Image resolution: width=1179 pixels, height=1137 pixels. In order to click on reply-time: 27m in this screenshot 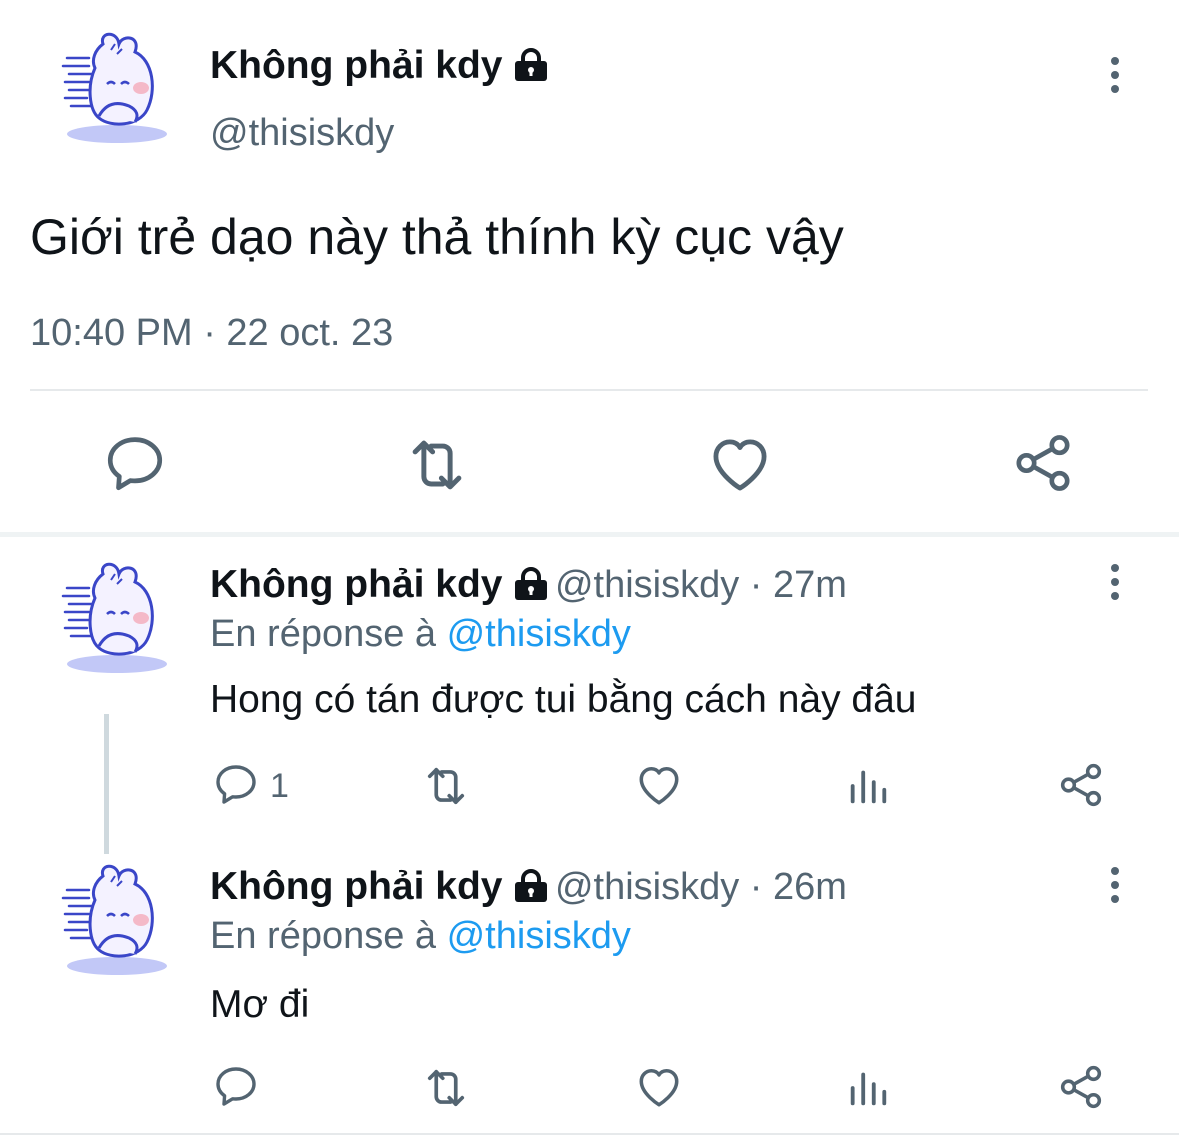, I will do `click(810, 585)`.